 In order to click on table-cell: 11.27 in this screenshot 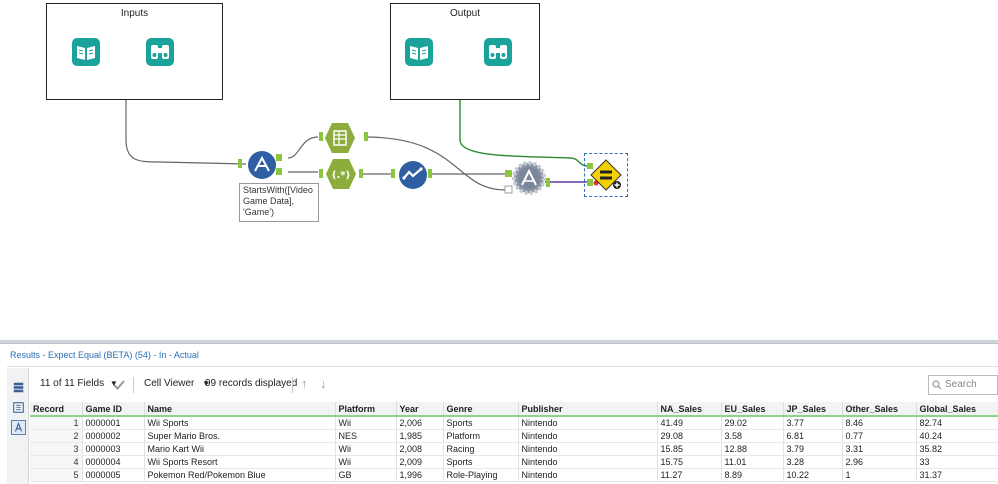, I will do `click(689, 475)`.